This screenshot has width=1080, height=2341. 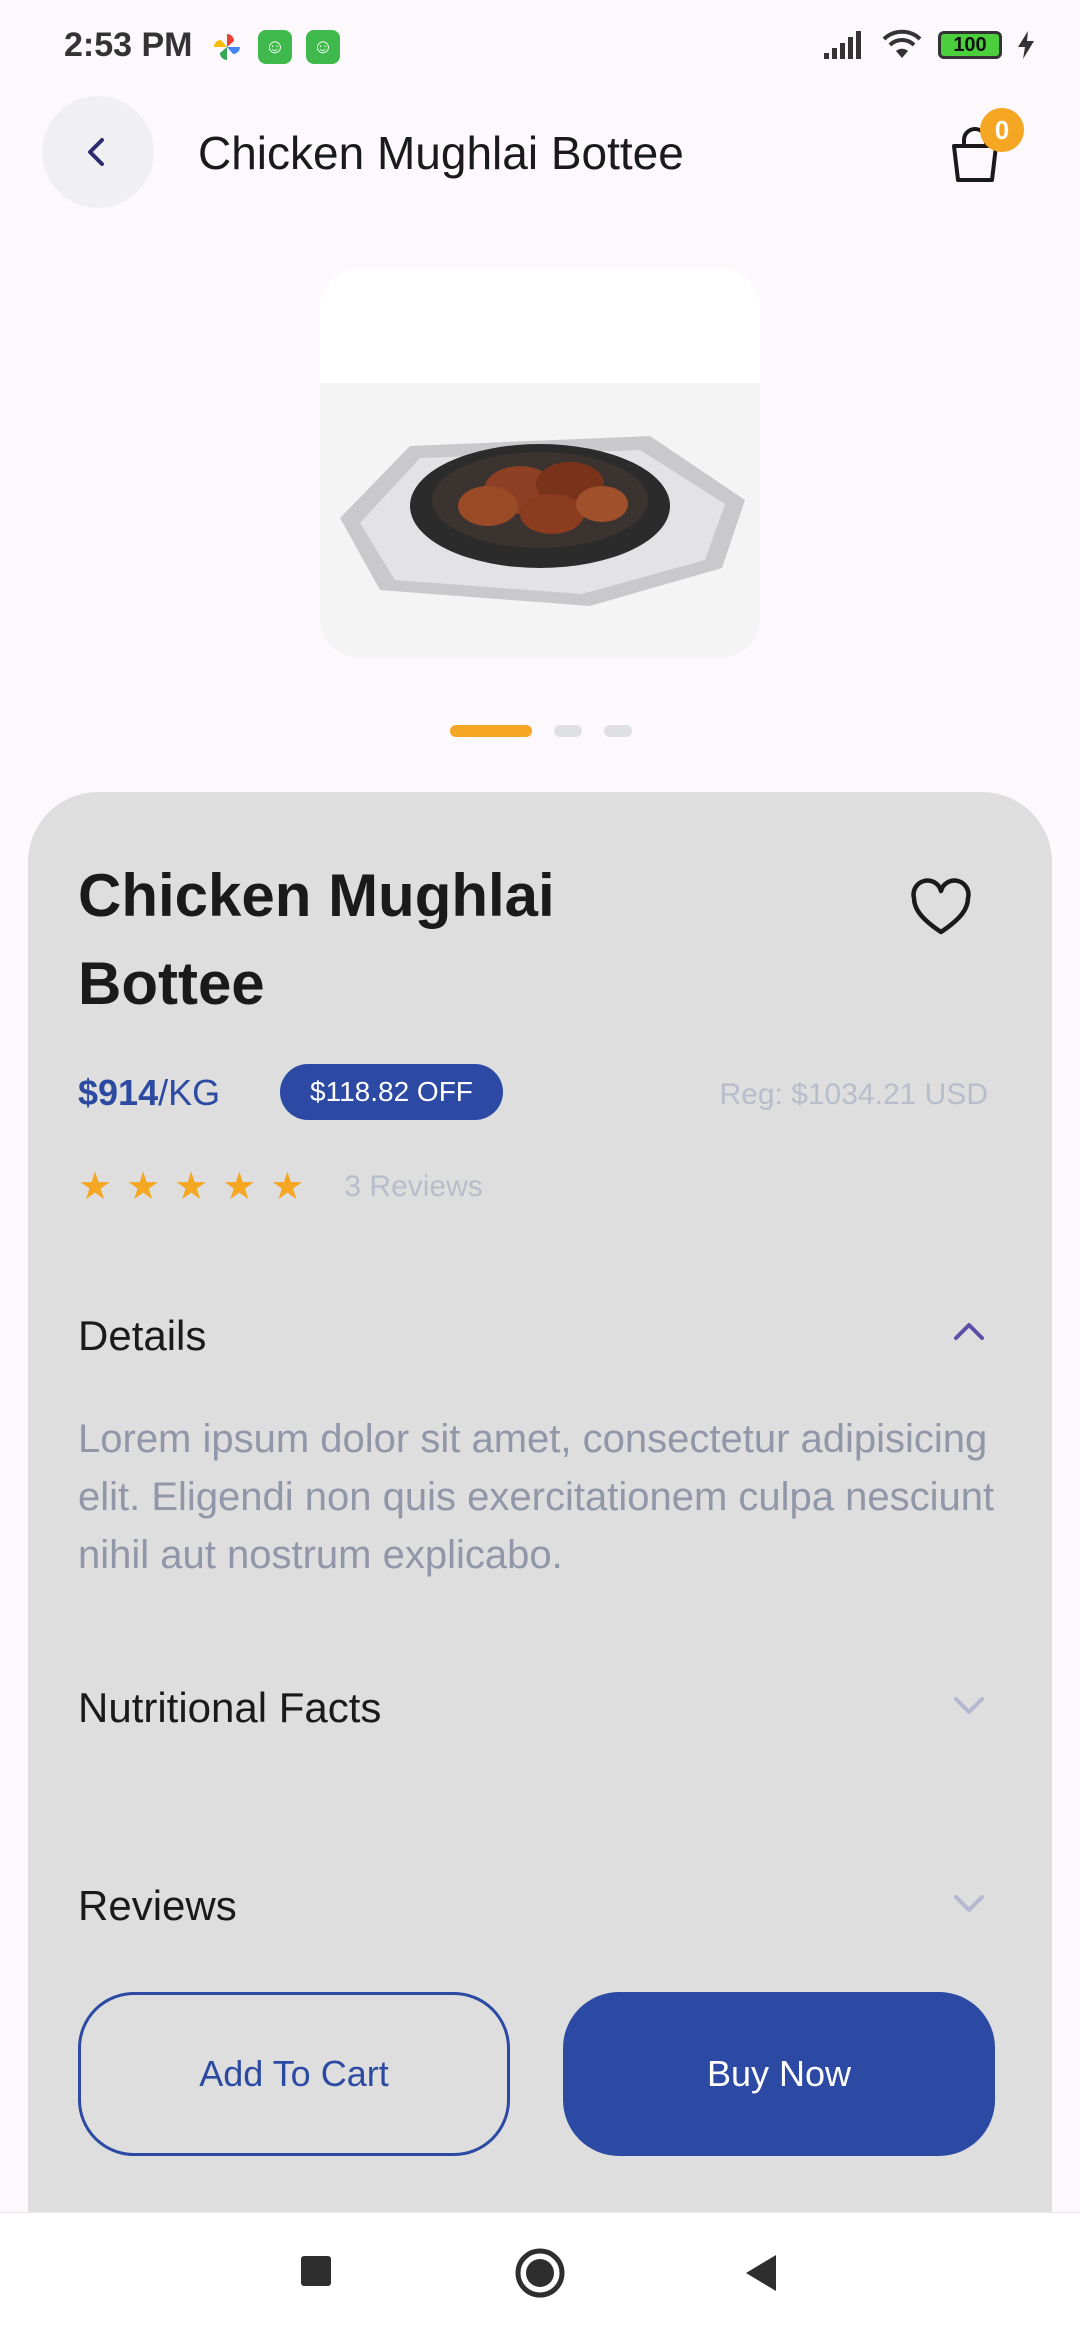 I want to click on details-header: Details, so click(x=142, y=1336).